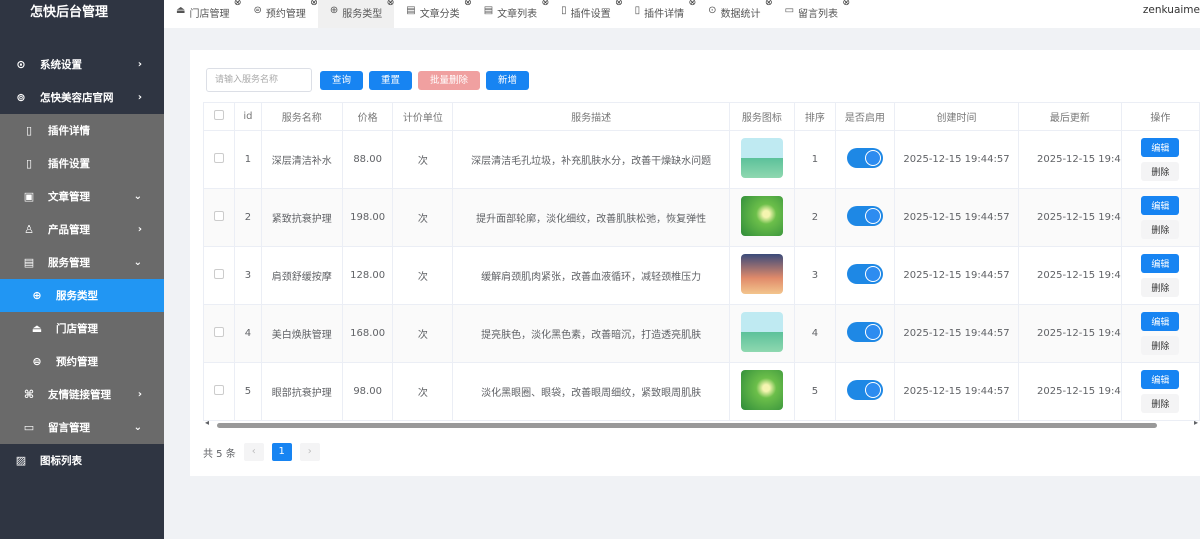 This screenshot has width=1200, height=539. I want to click on column-header: 最后更新, so click(1070, 116).